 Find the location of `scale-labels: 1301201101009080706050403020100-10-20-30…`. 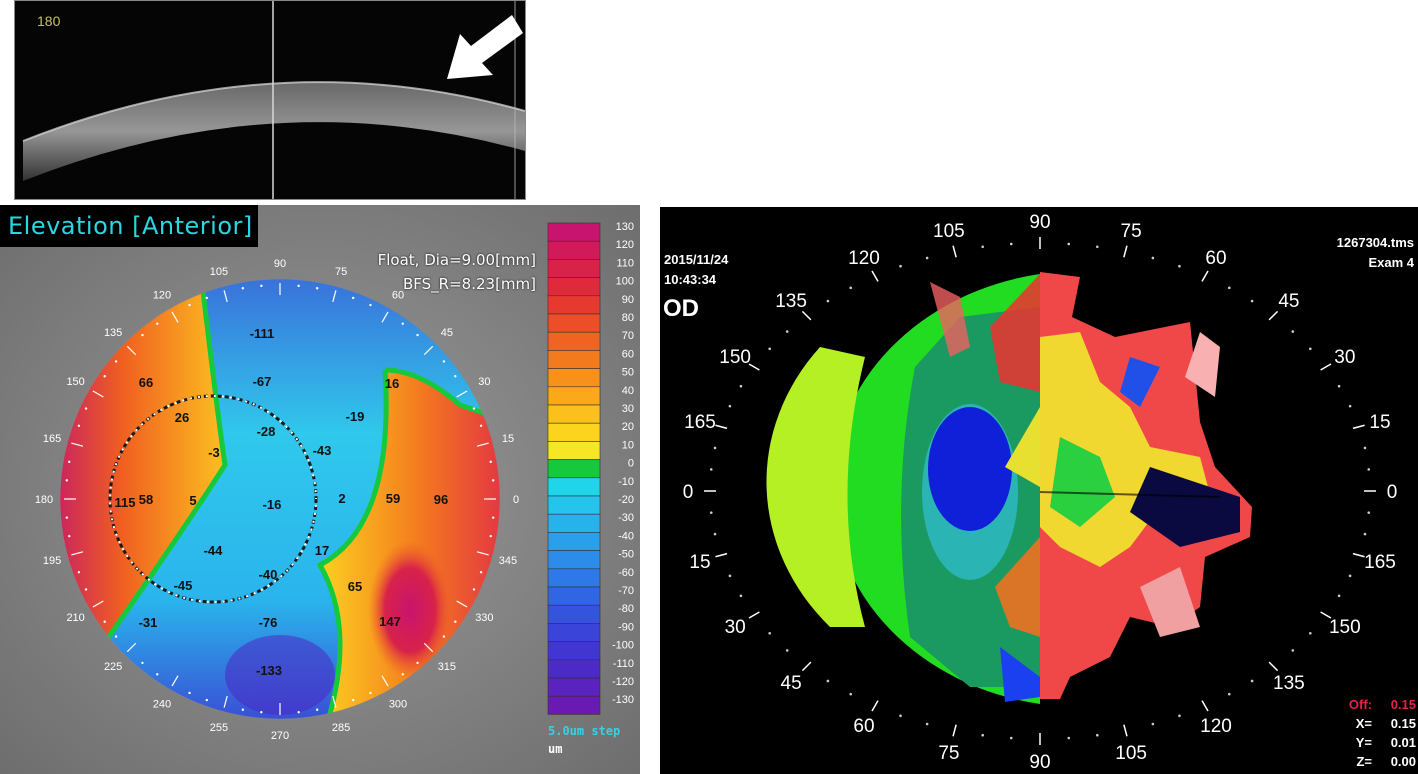

scale-labels: 1301201101009080706050403020100-10-20-30… is located at coordinates (623, 463).